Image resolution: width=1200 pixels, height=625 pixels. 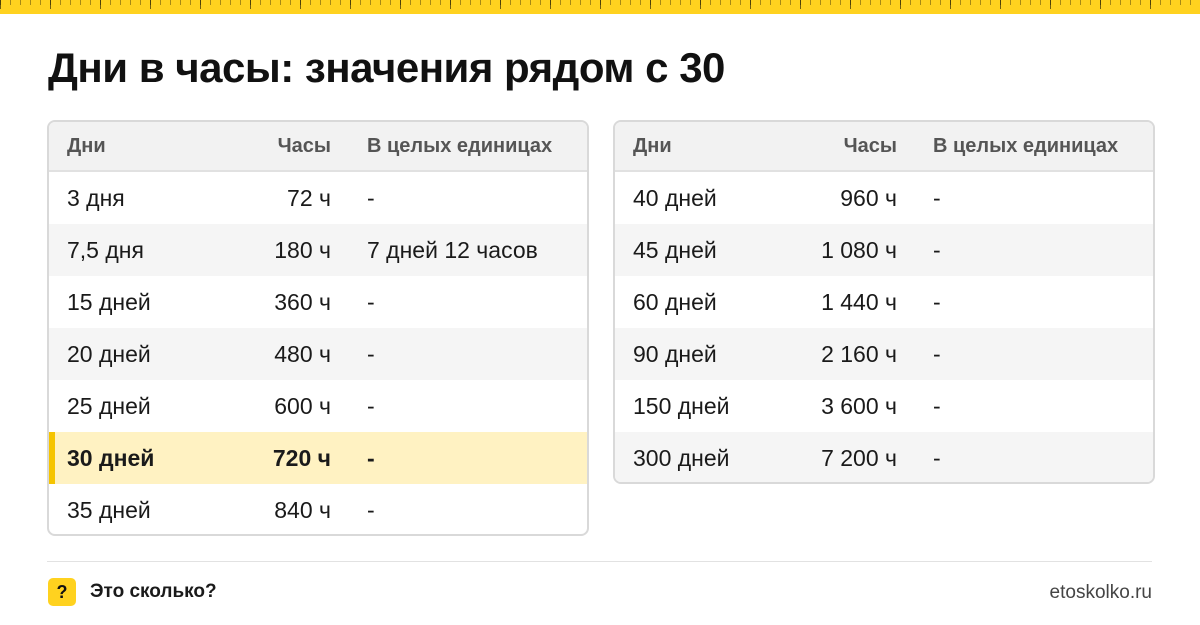 I want to click on table-row: 35 дней 840 ч -, so click(x=318, y=509).